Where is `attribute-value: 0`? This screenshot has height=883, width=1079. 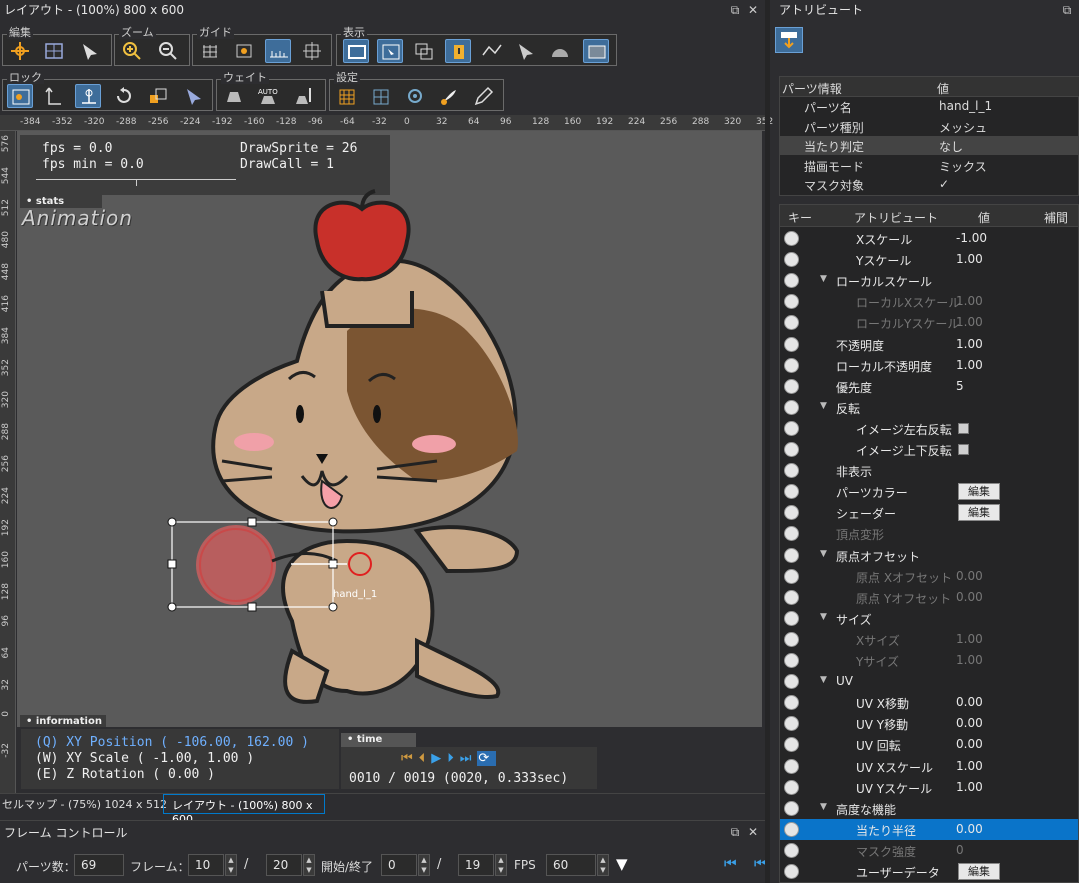 attribute-value: 0 is located at coordinates (960, 850).